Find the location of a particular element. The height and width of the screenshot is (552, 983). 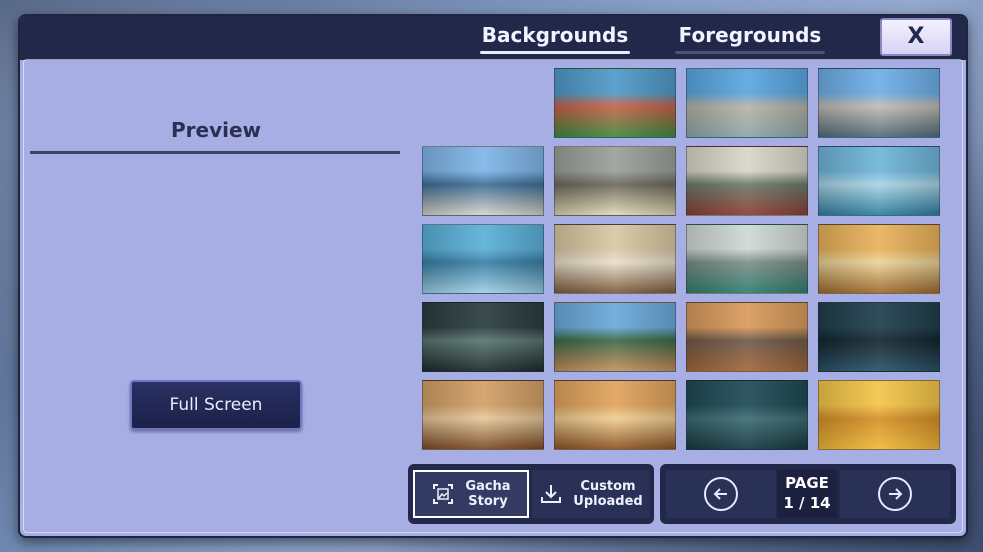

page-label: PAGE is located at coordinates (807, 483).